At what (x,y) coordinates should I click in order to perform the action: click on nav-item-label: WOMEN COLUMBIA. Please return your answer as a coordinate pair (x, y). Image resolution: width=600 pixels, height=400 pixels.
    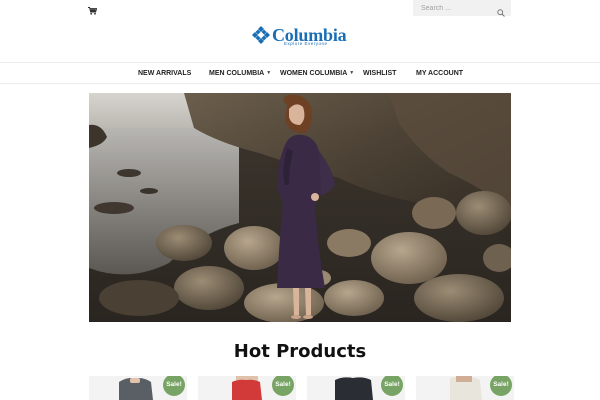
    Looking at the image, I should click on (314, 73).